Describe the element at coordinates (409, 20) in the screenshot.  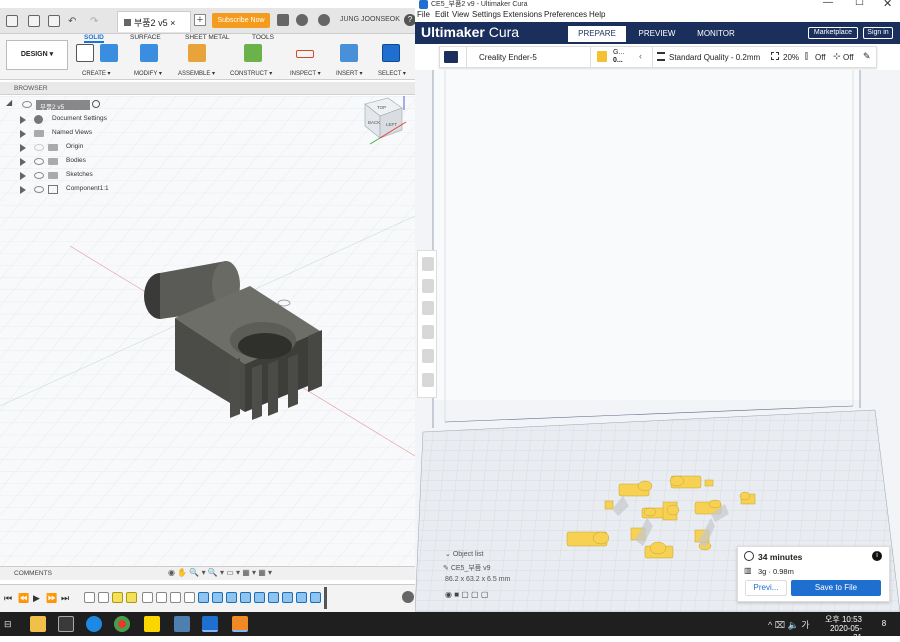
I see `help-icon: ?` at that location.